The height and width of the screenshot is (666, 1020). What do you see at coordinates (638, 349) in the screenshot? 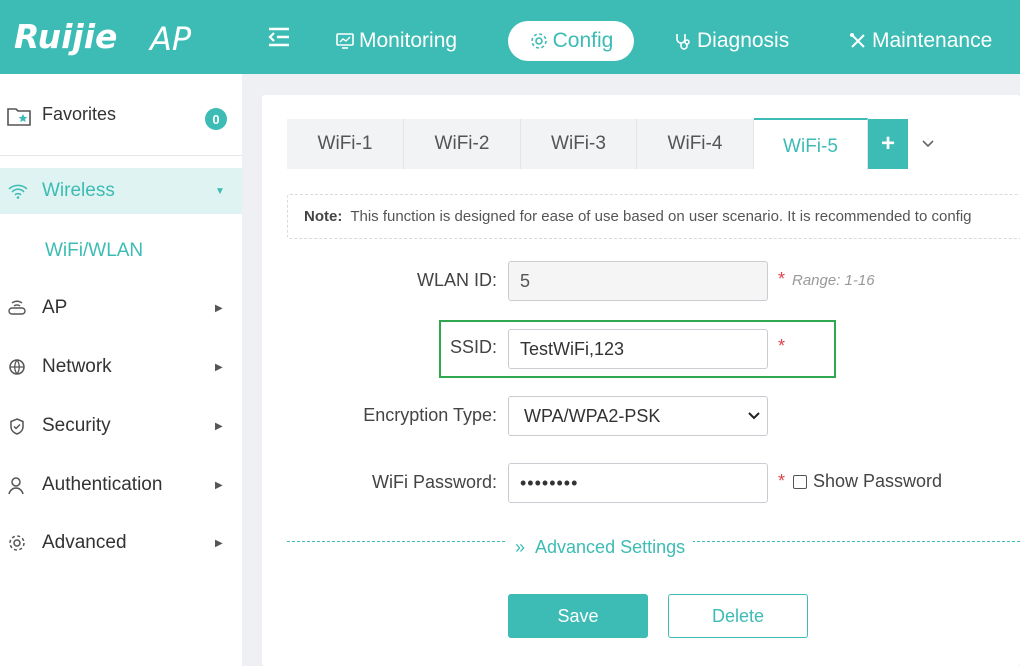
I see `ssid-input: TestWiFi,123` at bounding box center [638, 349].